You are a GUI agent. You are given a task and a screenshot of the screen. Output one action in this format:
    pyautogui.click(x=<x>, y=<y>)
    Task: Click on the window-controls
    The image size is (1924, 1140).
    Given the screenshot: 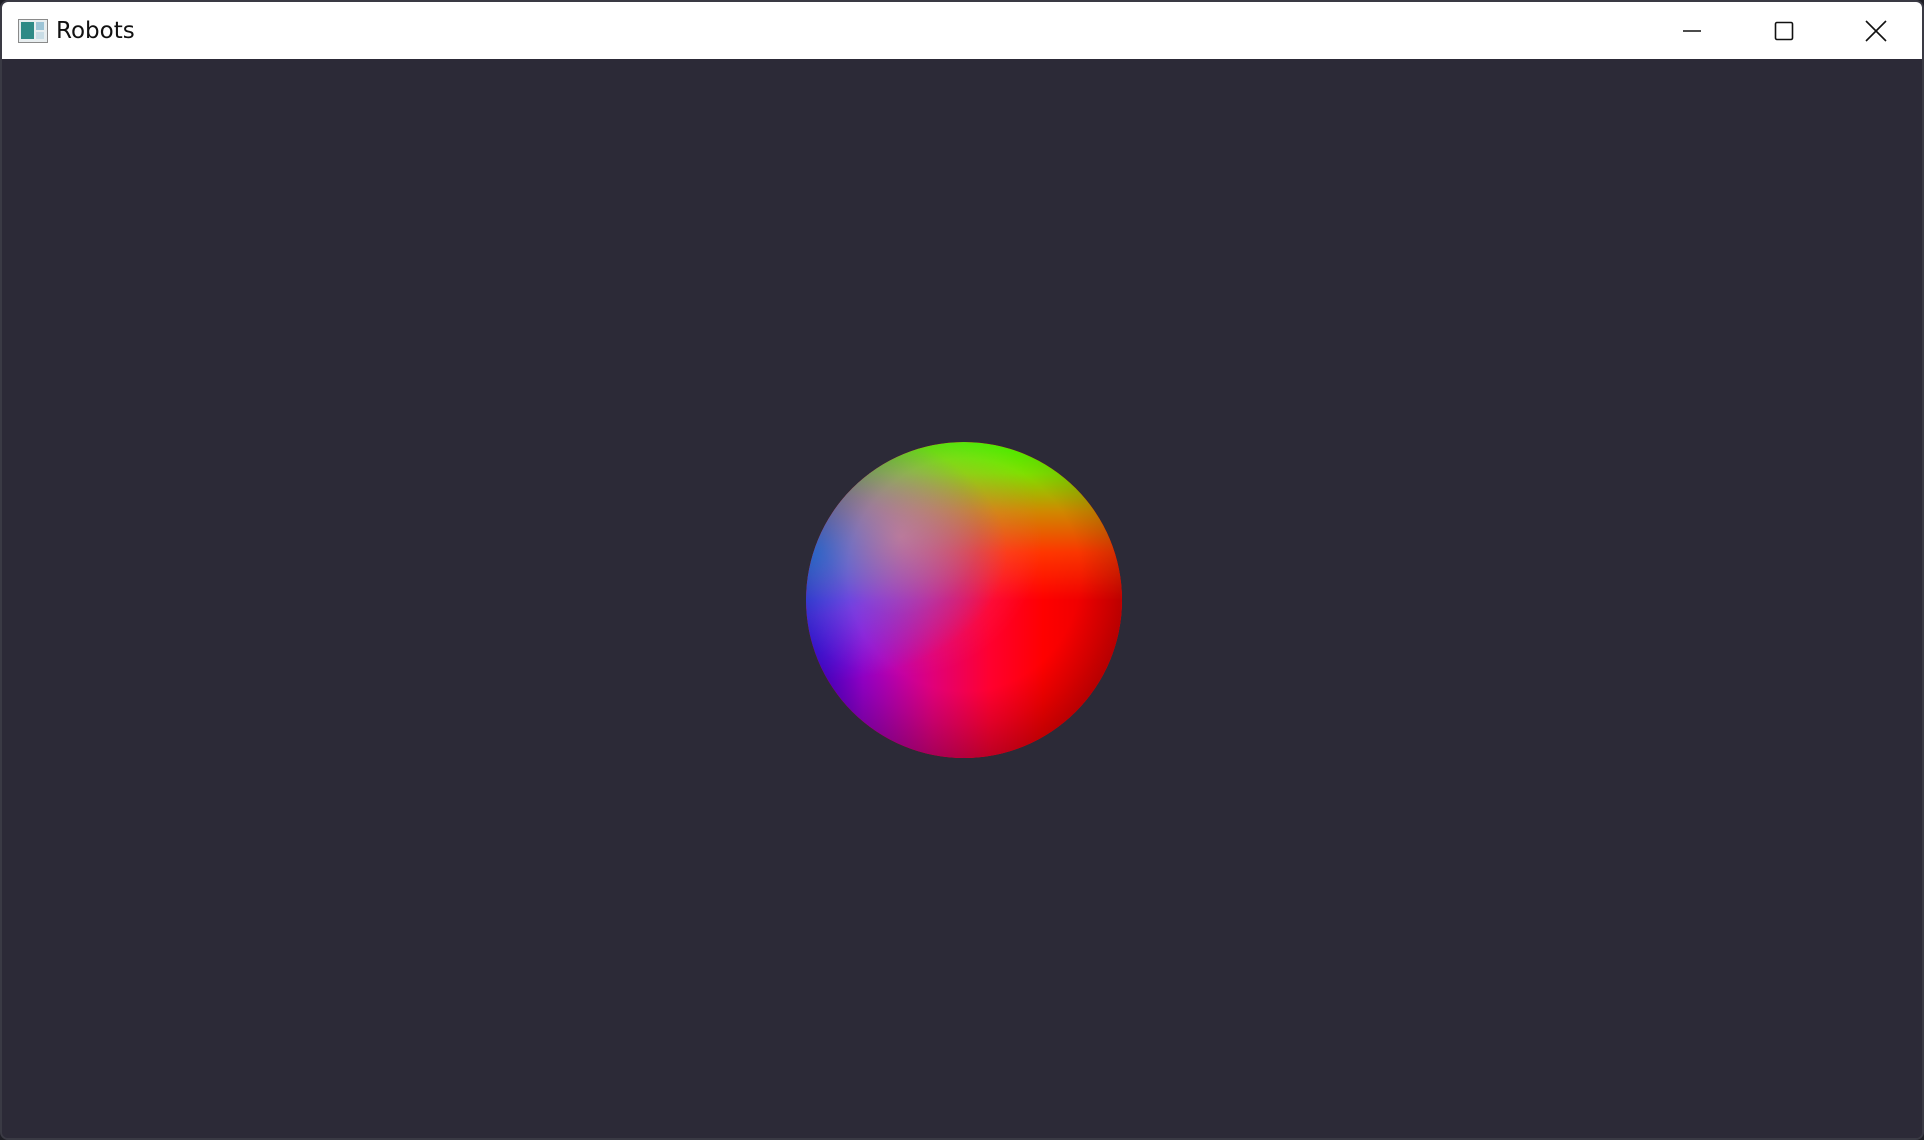 What is the action you would take?
    pyautogui.click(x=1784, y=30)
    